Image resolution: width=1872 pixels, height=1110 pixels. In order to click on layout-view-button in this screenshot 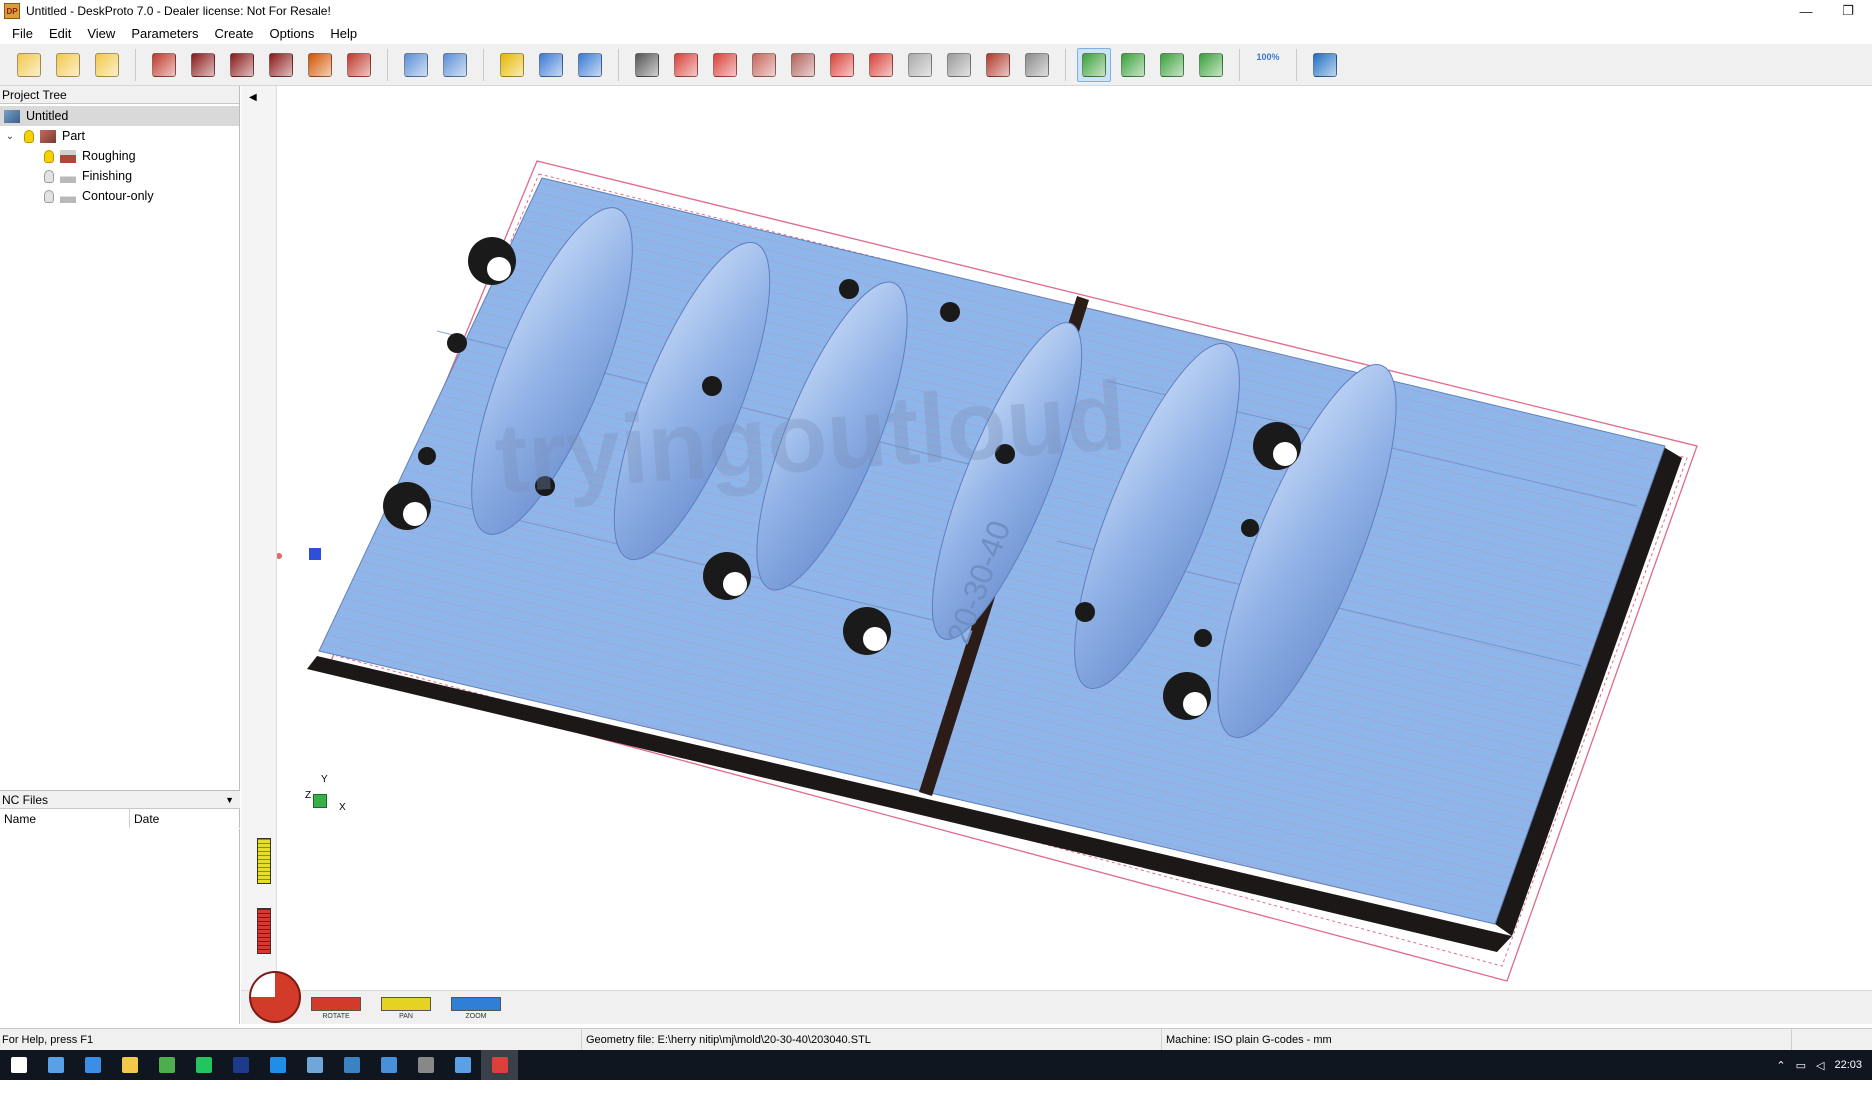, I will do `click(590, 65)`.